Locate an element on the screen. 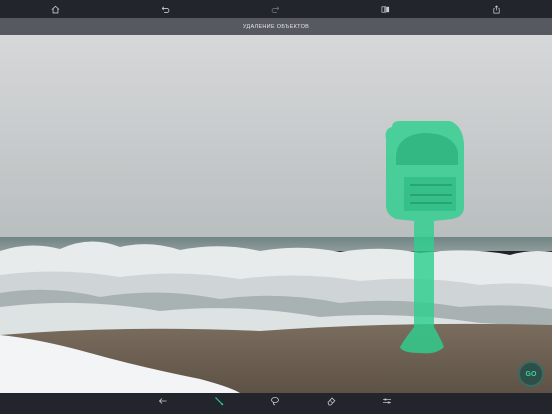 This screenshot has width=552, height=414. compare-button is located at coordinates (385, 9).